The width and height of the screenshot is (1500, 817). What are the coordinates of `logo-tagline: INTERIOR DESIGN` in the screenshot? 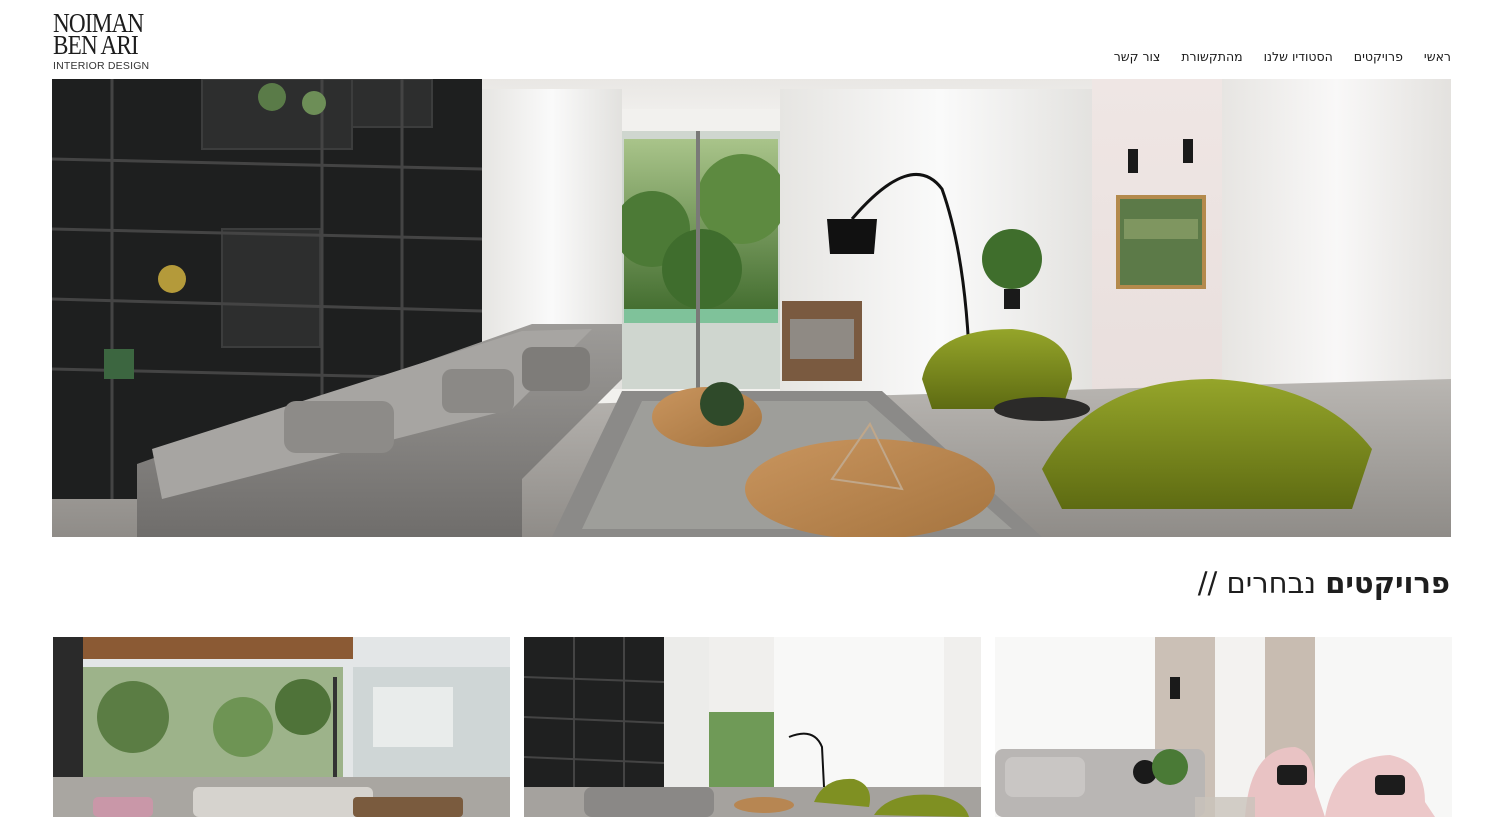 It's located at (101, 66).